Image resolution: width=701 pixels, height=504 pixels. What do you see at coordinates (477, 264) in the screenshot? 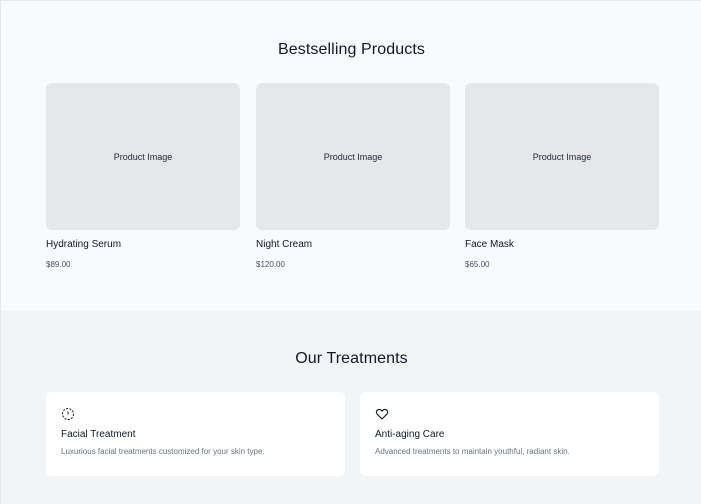
I see `product-price: $65.00` at bounding box center [477, 264].